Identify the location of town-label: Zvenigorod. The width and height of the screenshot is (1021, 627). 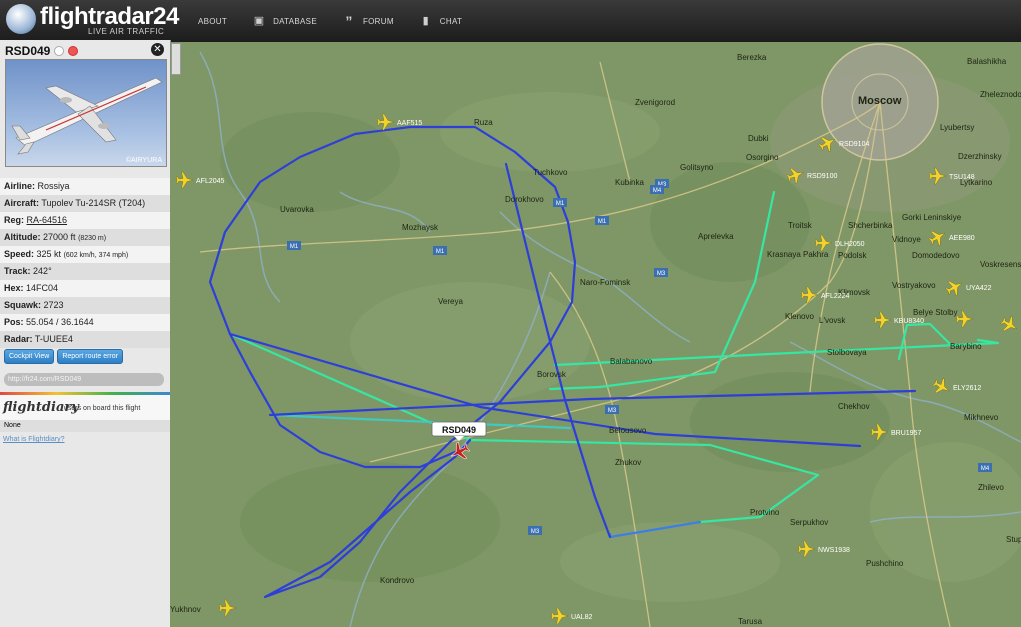
(655, 102).